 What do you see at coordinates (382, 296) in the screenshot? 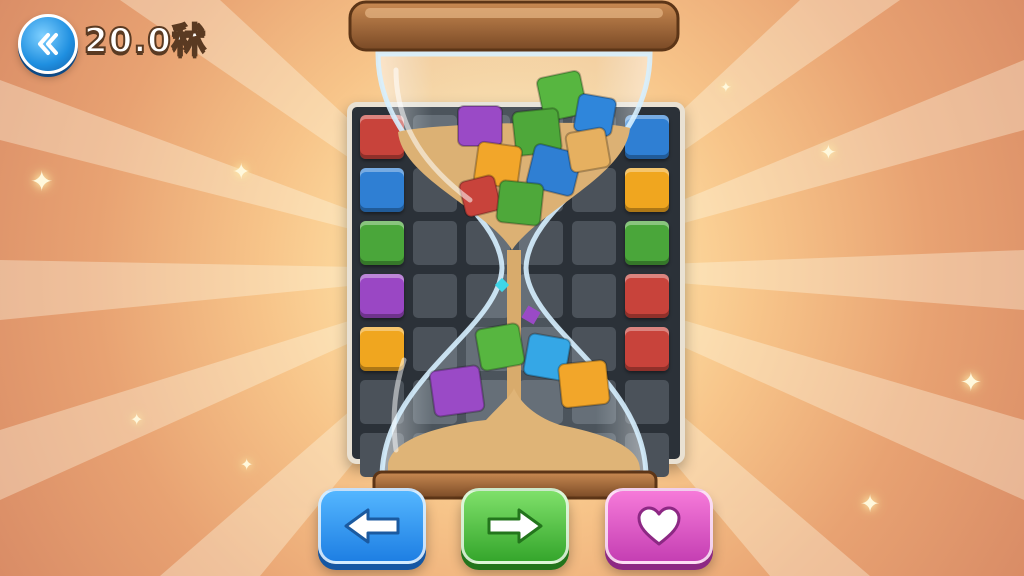
I see `tile-purple` at bounding box center [382, 296].